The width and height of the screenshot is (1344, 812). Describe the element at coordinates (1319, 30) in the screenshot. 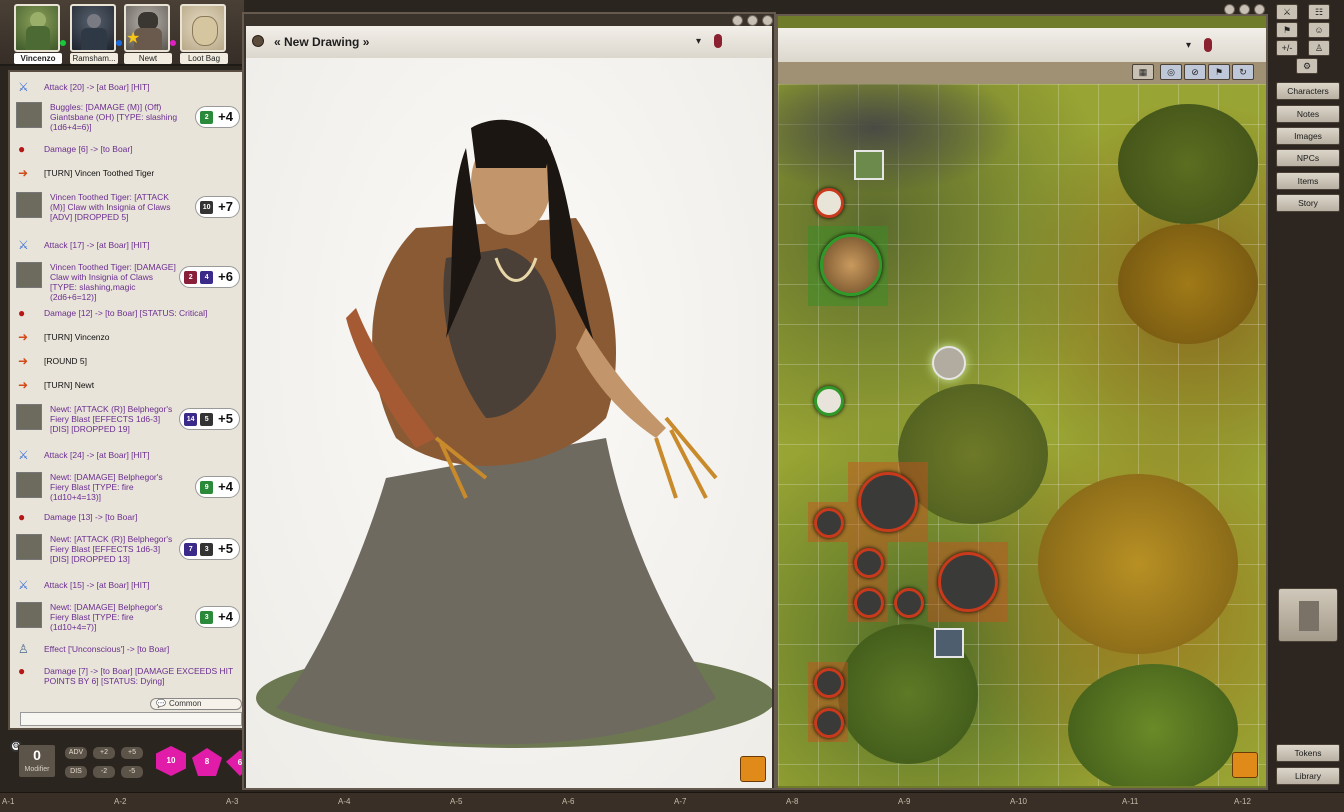

I see `assets-icon: ☺` at that location.